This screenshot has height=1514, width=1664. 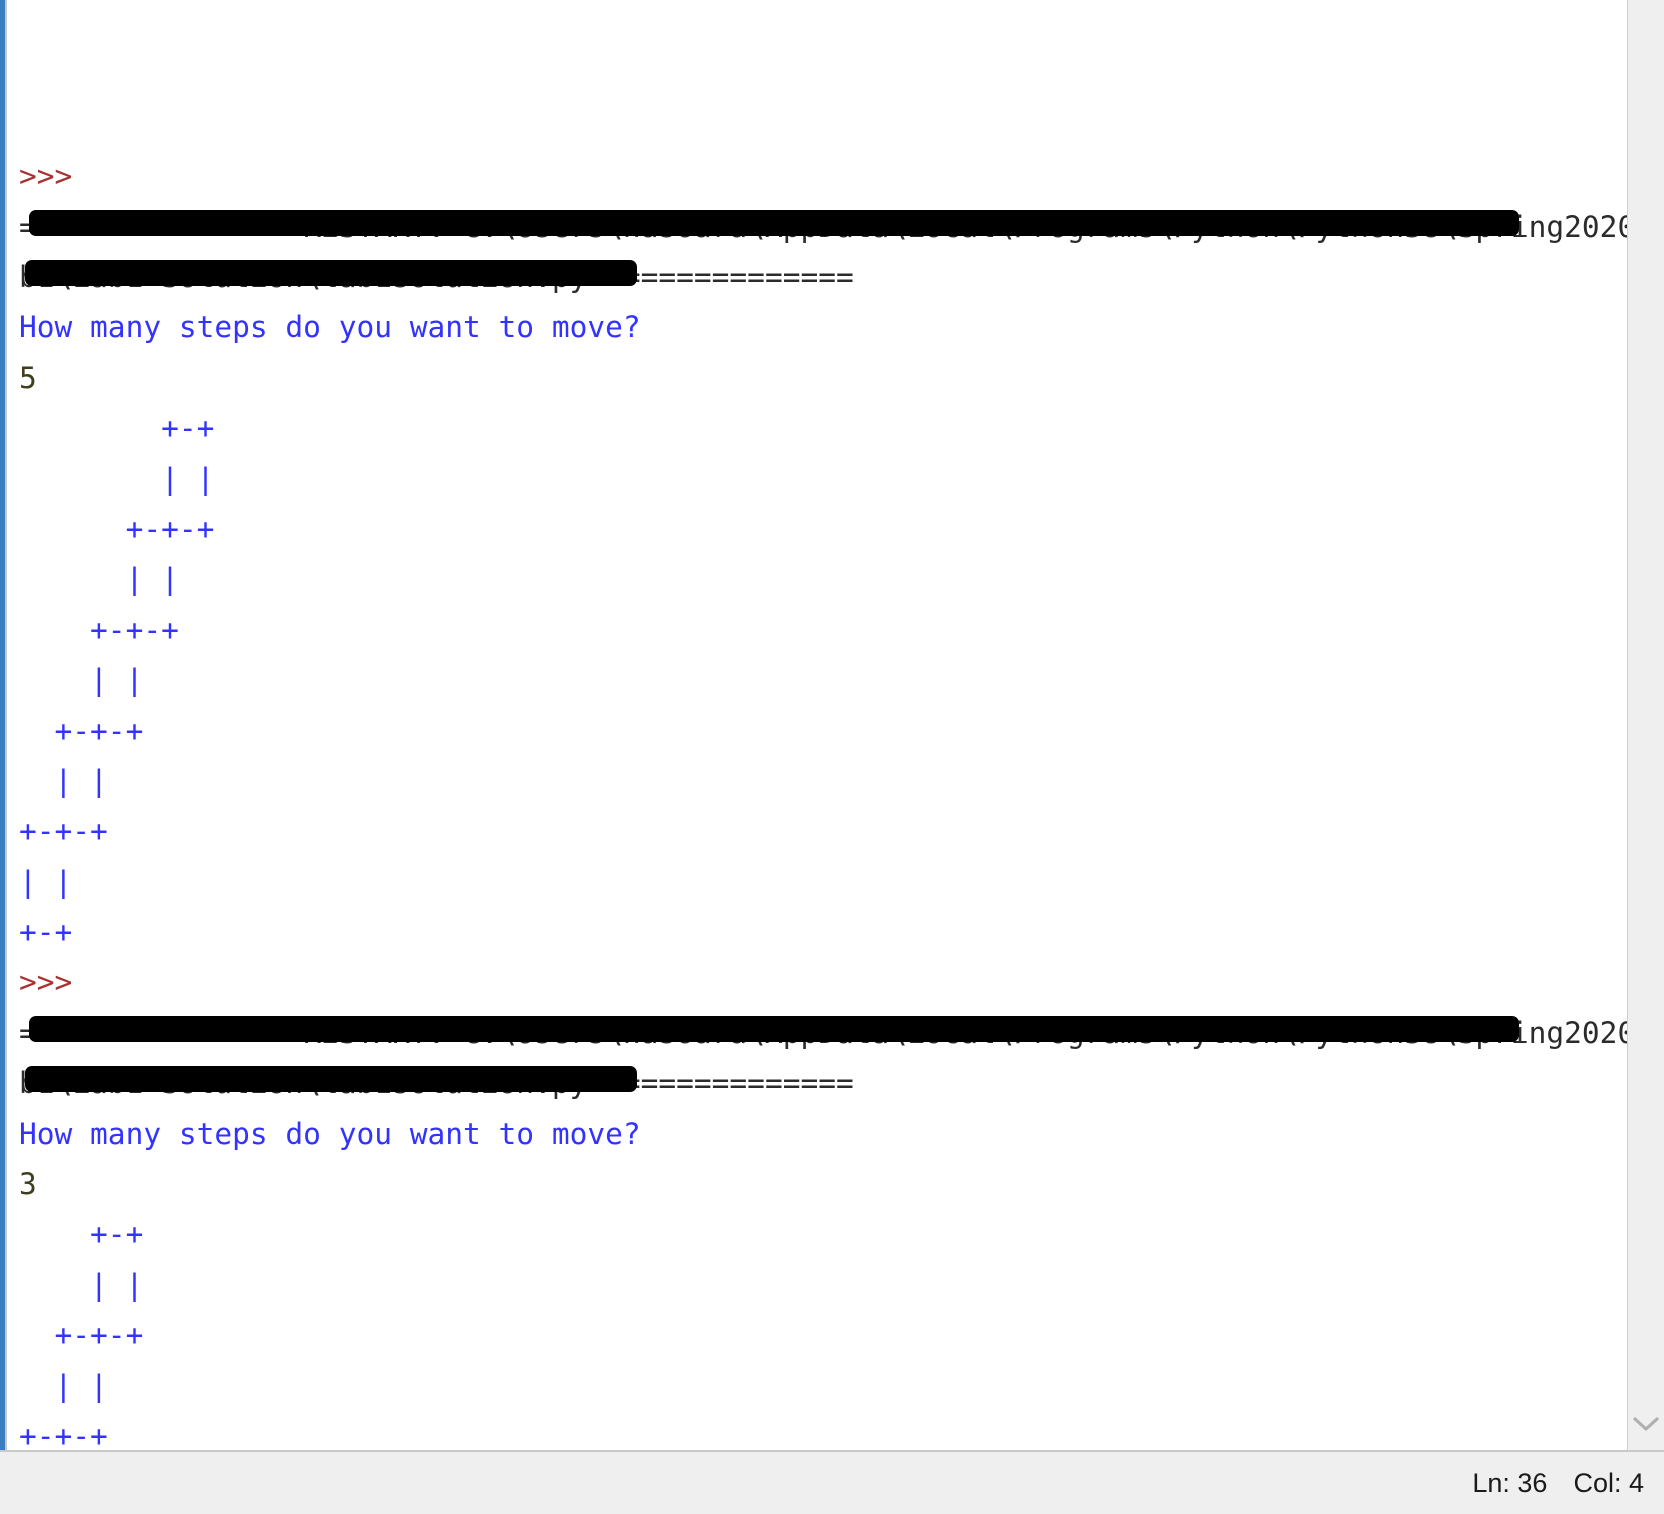 What do you see at coordinates (1608, 1482) in the screenshot?
I see `status-column-number: Col: 4` at bounding box center [1608, 1482].